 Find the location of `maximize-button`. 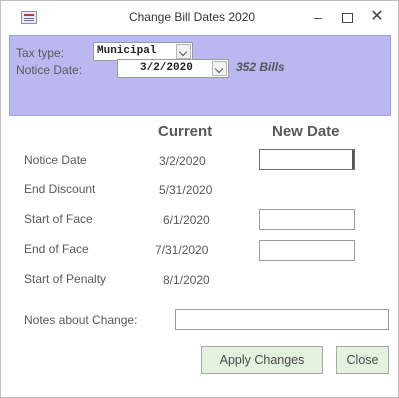

maximize-button is located at coordinates (347, 17).